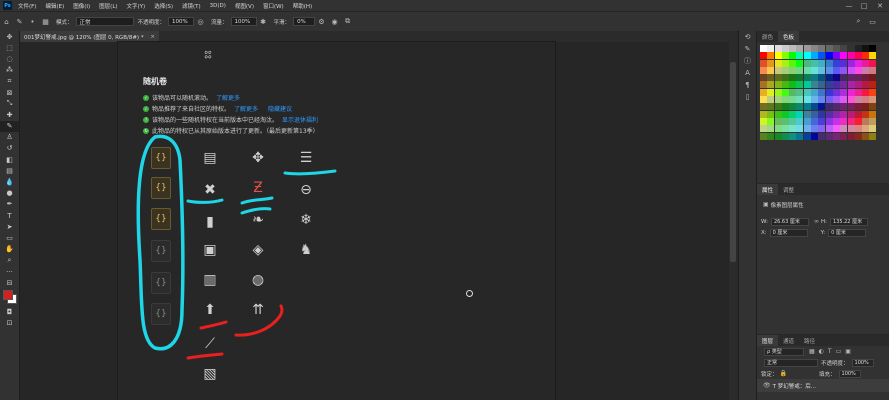 Image resolution: width=889 pixels, height=400 pixels. What do you see at coordinates (733, 221) in the screenshot?
I see `vertical-scrollbar` at bounding box center [733, 221].